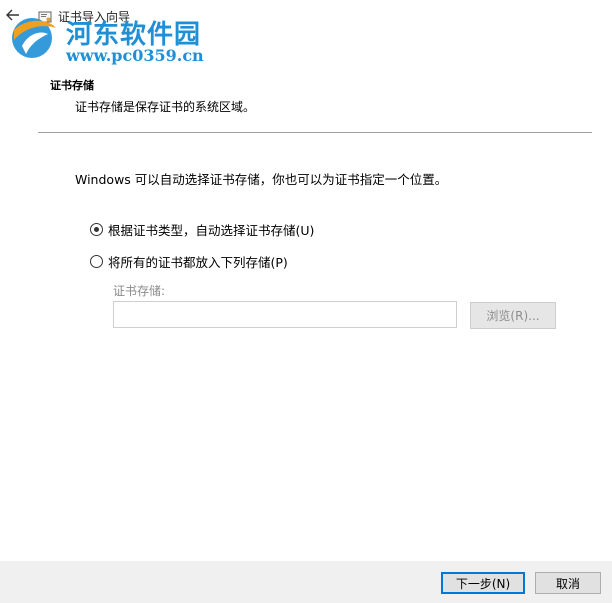 The height and width of the screenshot is (603, 612). What do you see at coordinates (198, 262) in the screenshot?
I see `radio-place-in-store-label: 将所有的证书都放入下列存储(P)` at bounding box center [198, 262].